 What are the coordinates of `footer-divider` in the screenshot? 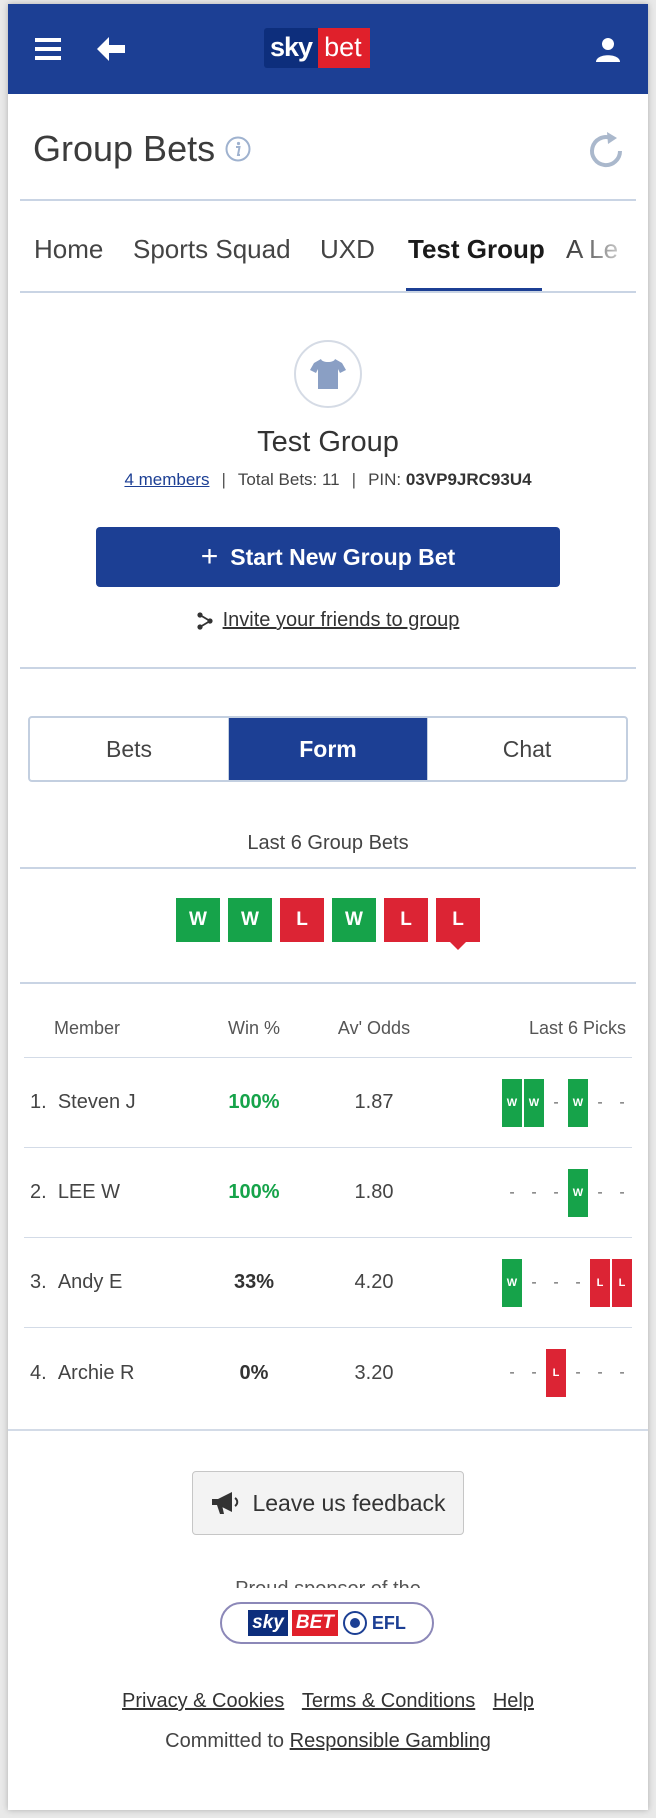 It's located at (328, 1430).